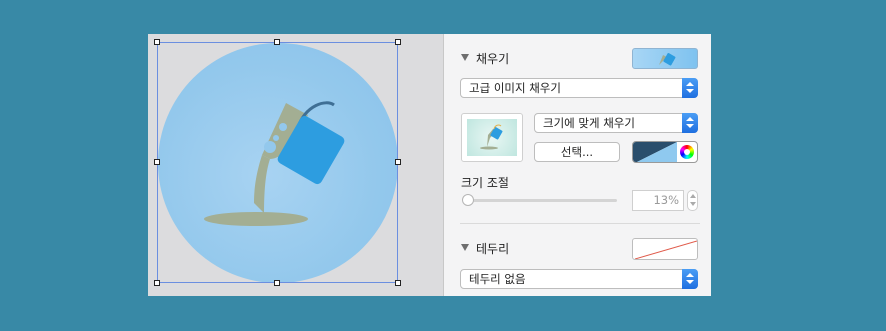 This screenshot has height=331, width=886. I want to click on resize-handle-top, so click(277, 42).